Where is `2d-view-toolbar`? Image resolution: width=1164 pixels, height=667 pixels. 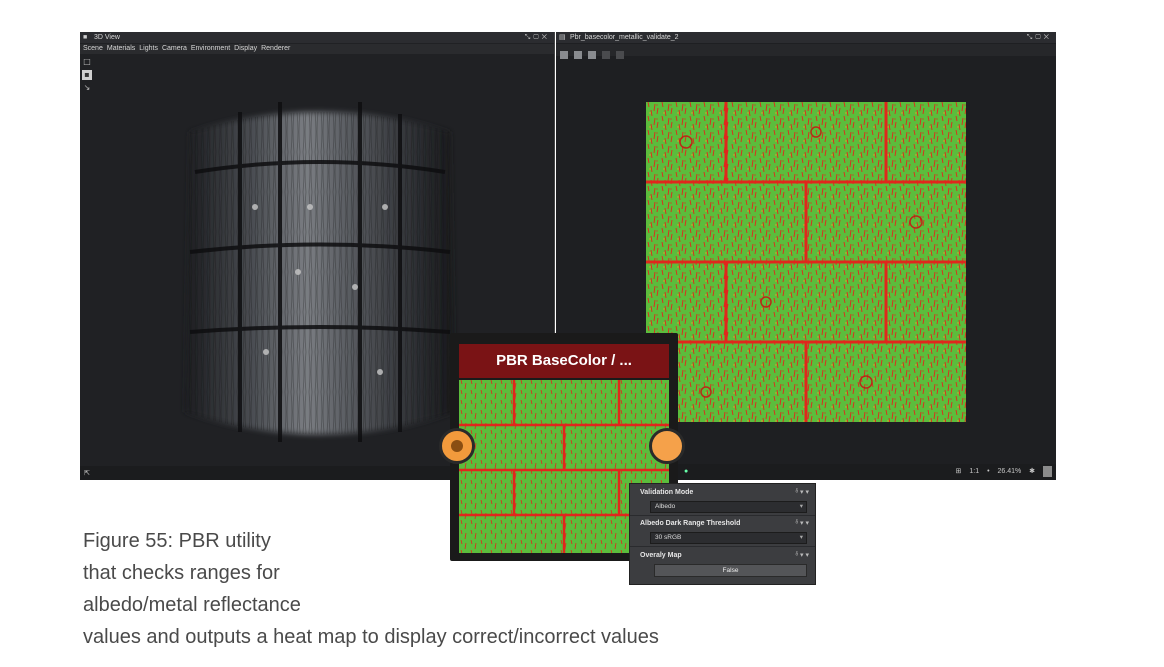
2d-view-toolbar is located at coordinates (806, 51).